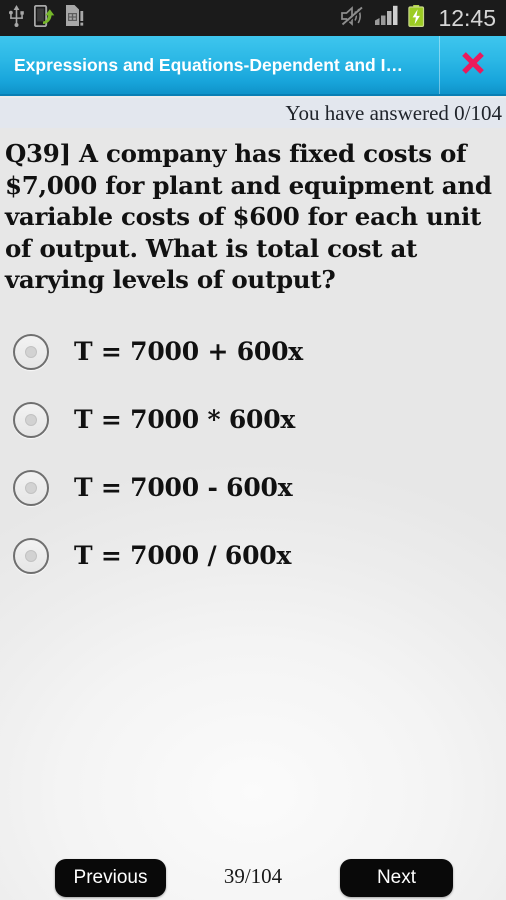  What do you see at coordinates (16, 18) in the screenshot?
I see `usb-icon` at bounding box center [16, 18].